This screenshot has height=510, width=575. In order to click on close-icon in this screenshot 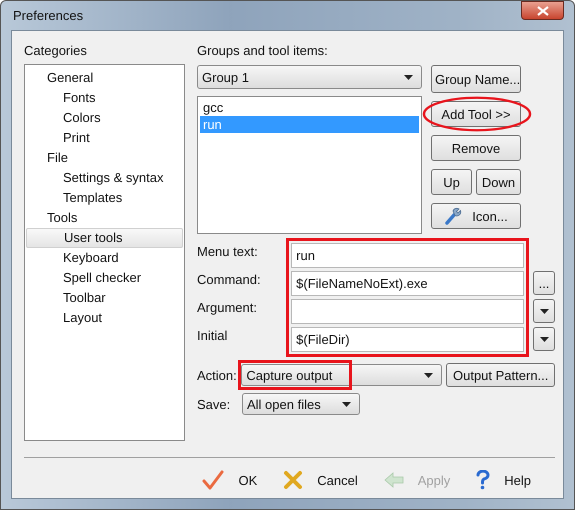, I will do `click(542, 11)`.